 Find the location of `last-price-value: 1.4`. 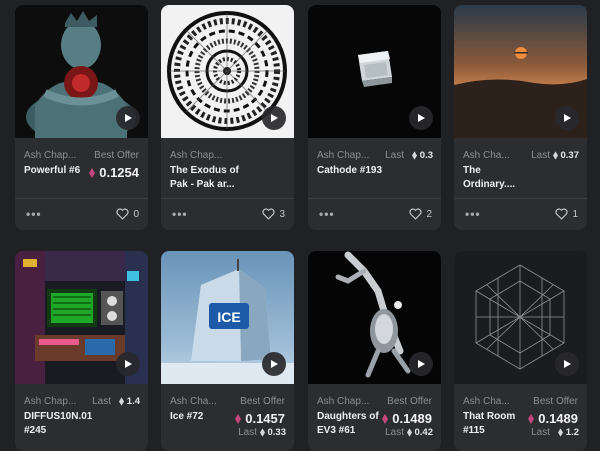

last-price-value: 1.4 is located at coordinates (129, 401).